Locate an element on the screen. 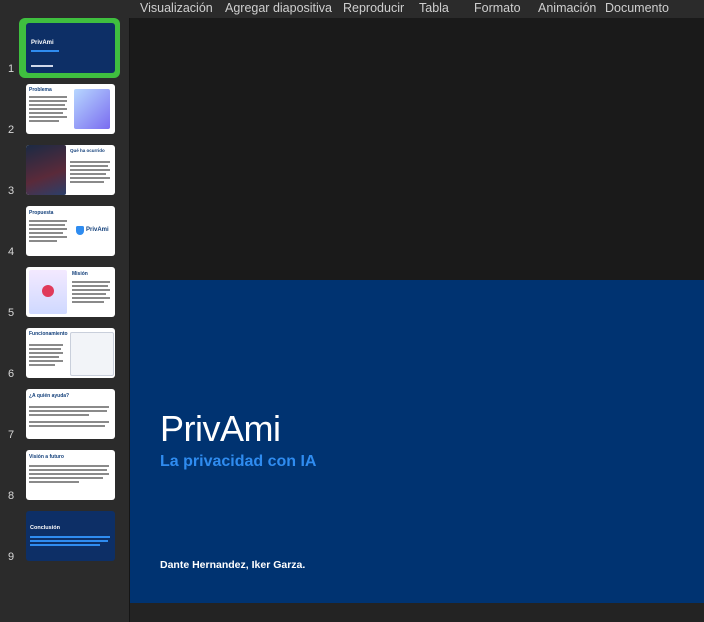 Image resolution: width=704 pixels, height=622 pixels. menu-formato: Formato is located at coordinates (497, 8).